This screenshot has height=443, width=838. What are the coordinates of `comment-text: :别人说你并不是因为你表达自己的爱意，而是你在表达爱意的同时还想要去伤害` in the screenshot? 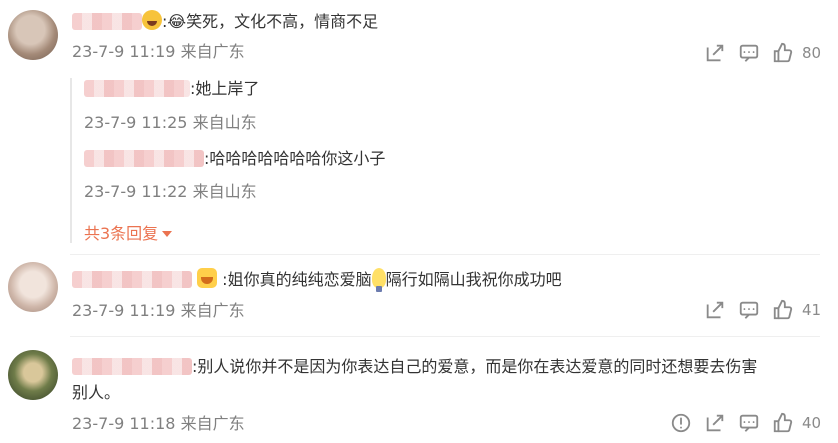 It's located at (414, 367).